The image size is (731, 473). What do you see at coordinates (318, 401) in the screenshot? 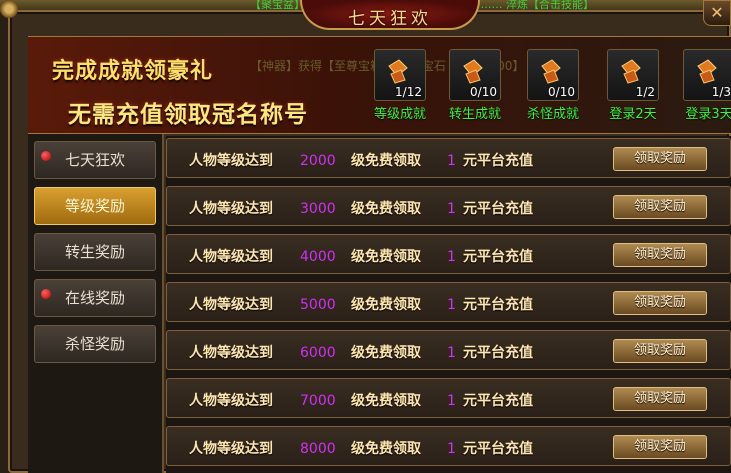
I see `reward-level: 7000` at bounding box center [318, 401].